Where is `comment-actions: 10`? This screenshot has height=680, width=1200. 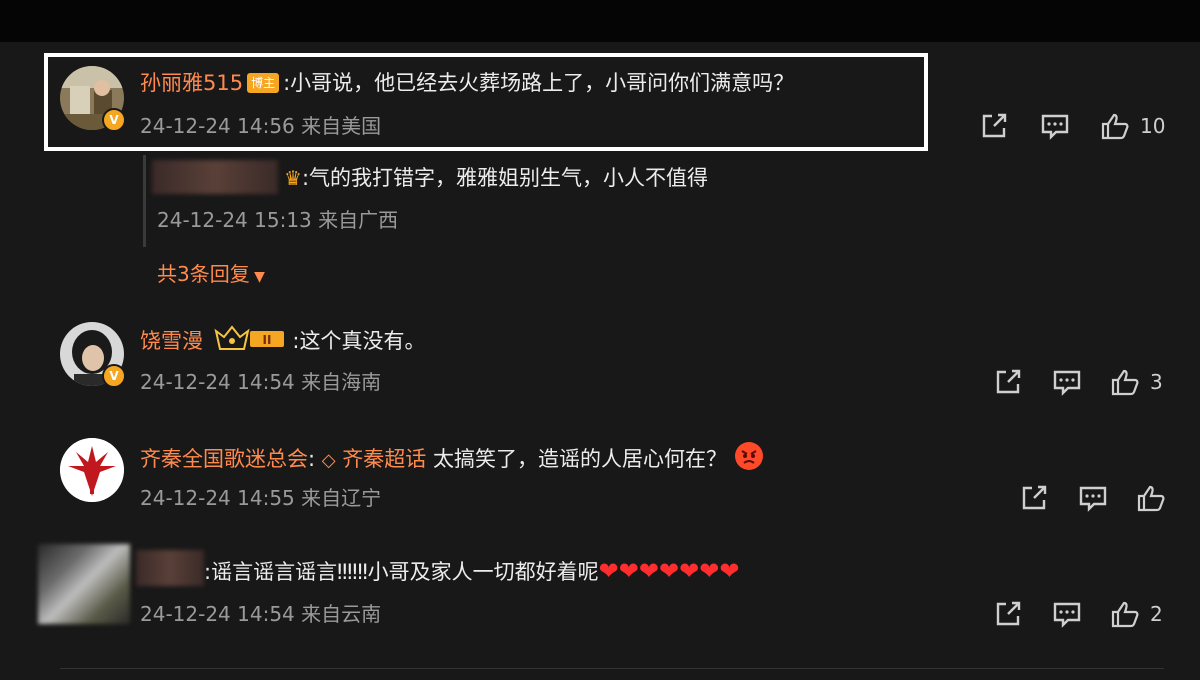 comment-actions: 10 is located at coordinates (1075, 127).